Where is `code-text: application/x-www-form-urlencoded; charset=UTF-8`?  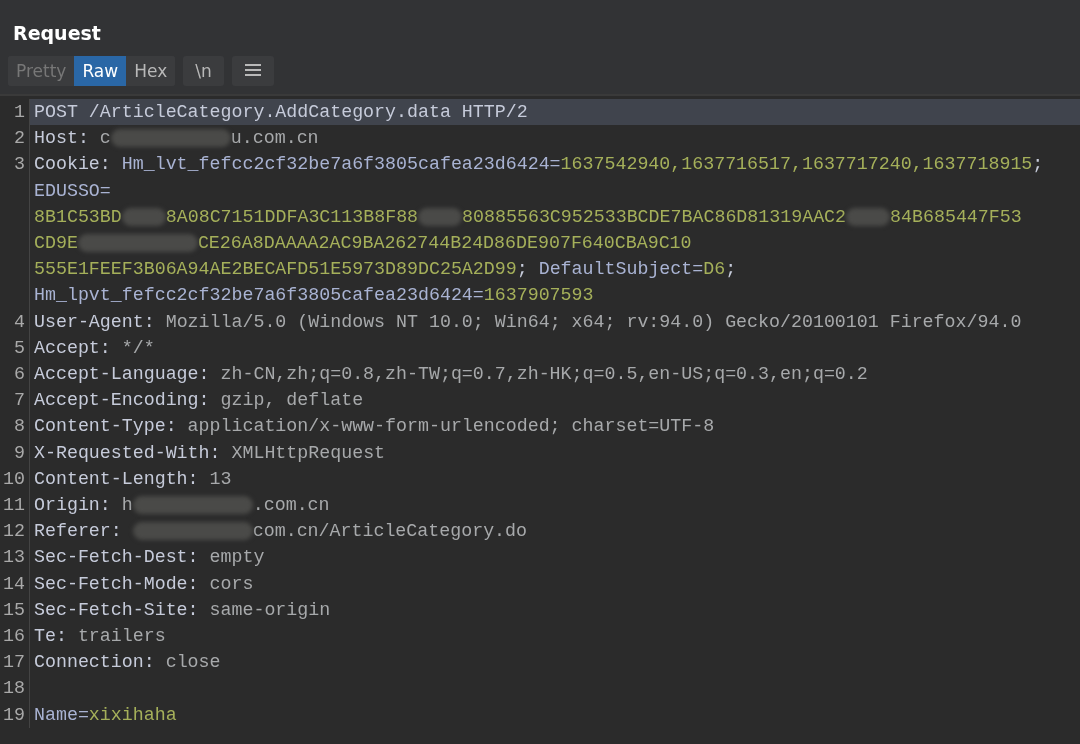
code-text: application/x-www-form-urlencoded; charset=UTF-8 is located at coordinates (451, 426).